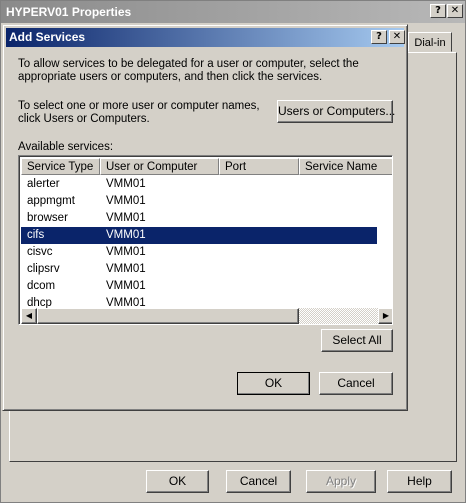 The height and width of the screenshot is (503, 466). What do you see at coordinates (168, 316) in the screenshot?
I see `horizontal-scroll-thumb` at bounding box center [168, 316].